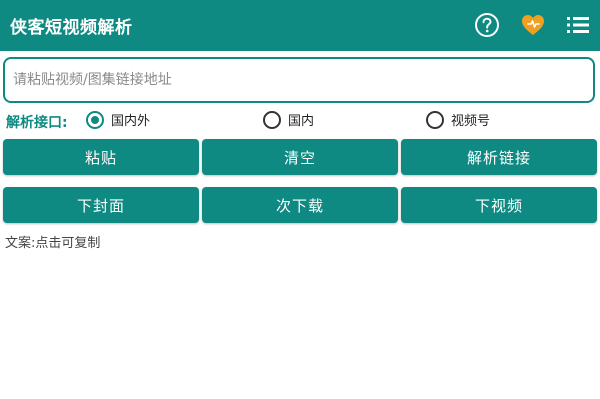 Image resolution: width=600 pixels, height=399 pixels. I want to click on menu-button, so click(578, 25).